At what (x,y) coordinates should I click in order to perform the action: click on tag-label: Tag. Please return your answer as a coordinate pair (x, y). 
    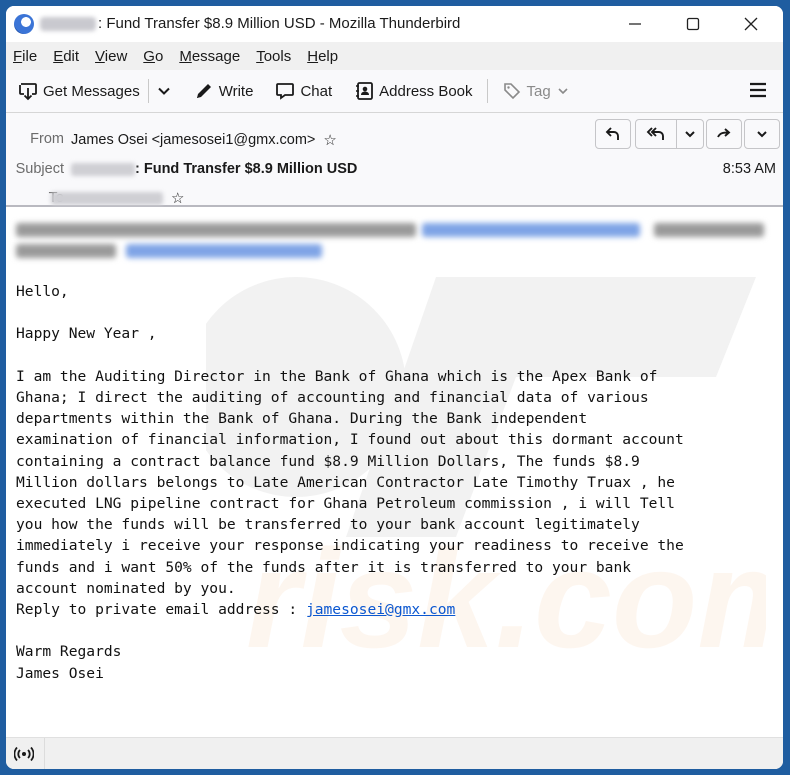
    Looking at the image, I should click on (538, 91).